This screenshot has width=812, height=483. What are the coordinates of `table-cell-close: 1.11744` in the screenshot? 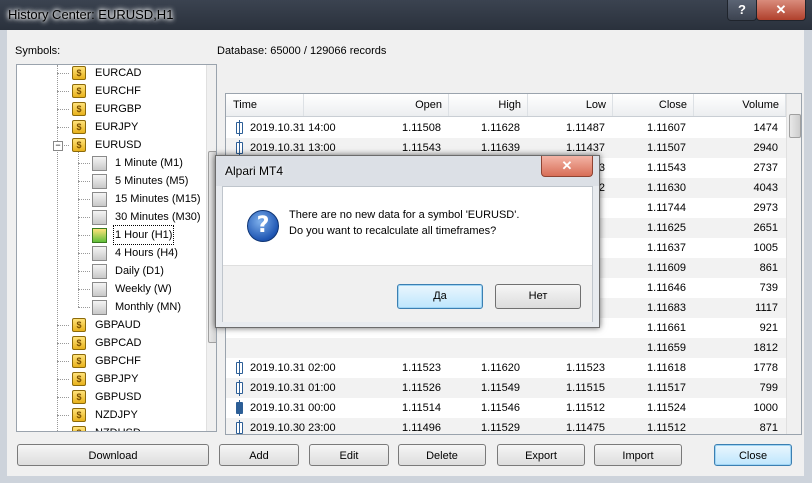 It's located at (666, 208).